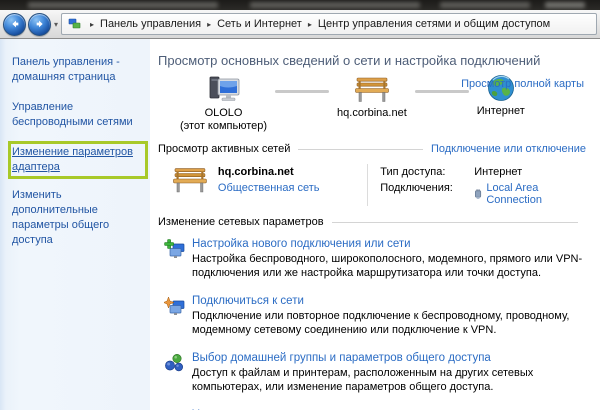 This screenshot has width=600, height=410. Describe the element at coordinates (78, 160) in the screenshot. I see `sidebar-item-change-adapter-settings: Изменение параметров адаптера` at that location.